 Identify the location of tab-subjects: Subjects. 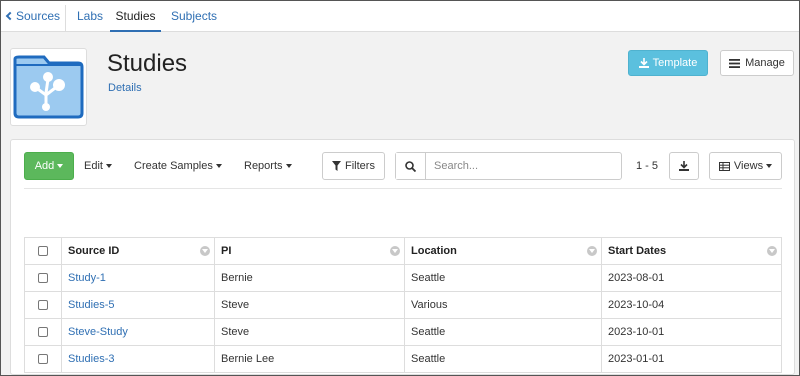
(194, 16).